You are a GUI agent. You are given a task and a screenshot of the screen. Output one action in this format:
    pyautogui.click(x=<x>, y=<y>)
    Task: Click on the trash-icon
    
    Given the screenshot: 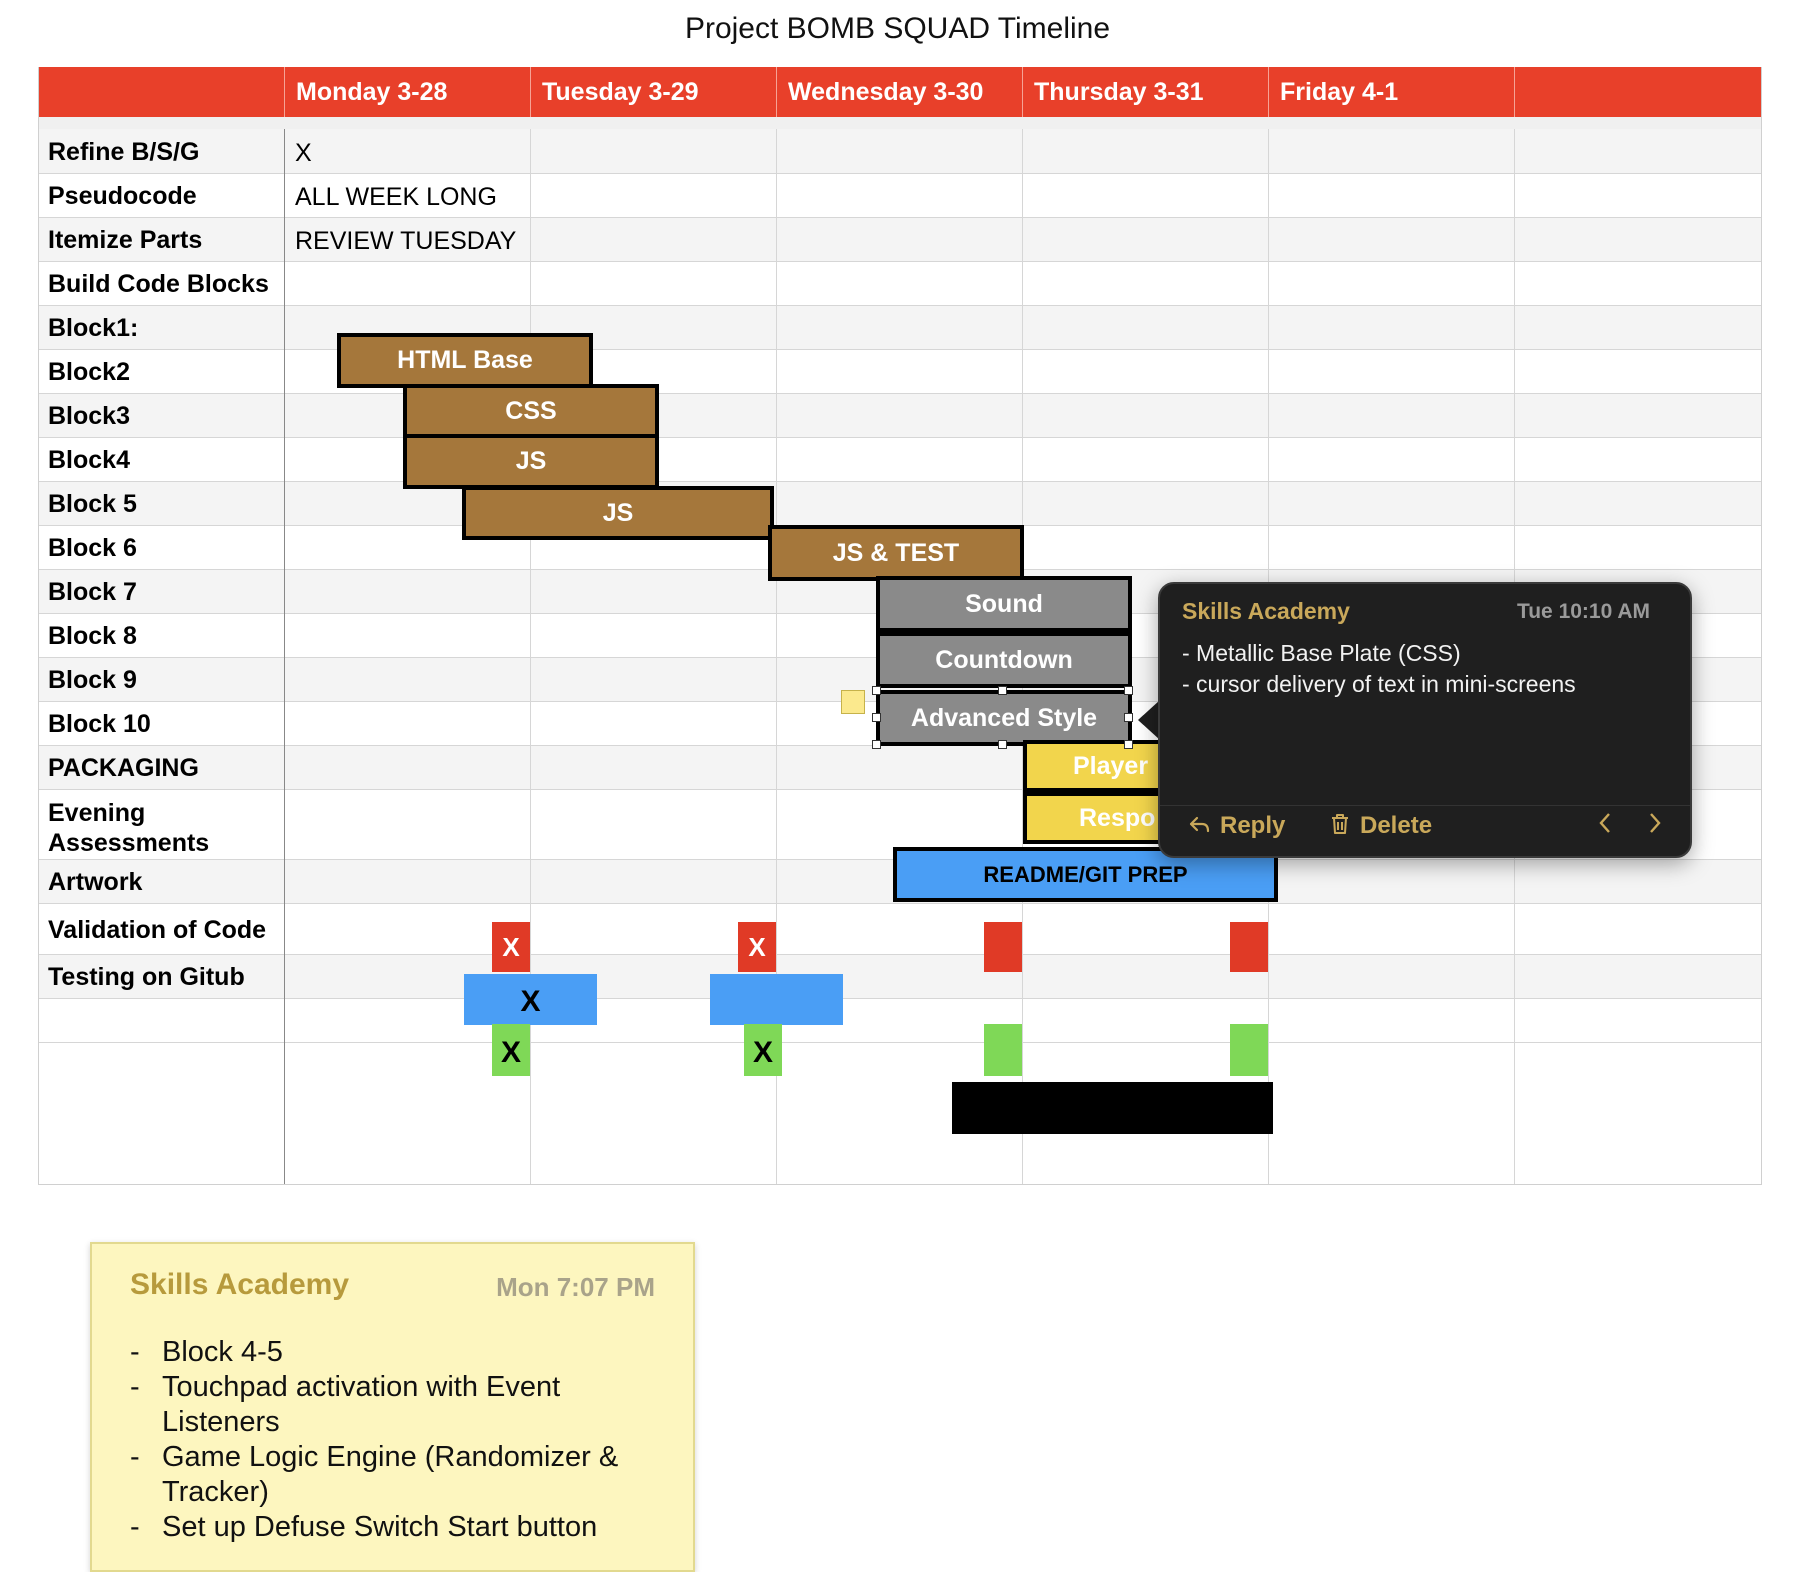 What is the action you would take?
    pyautogui.click(x=1340, y=824)
    